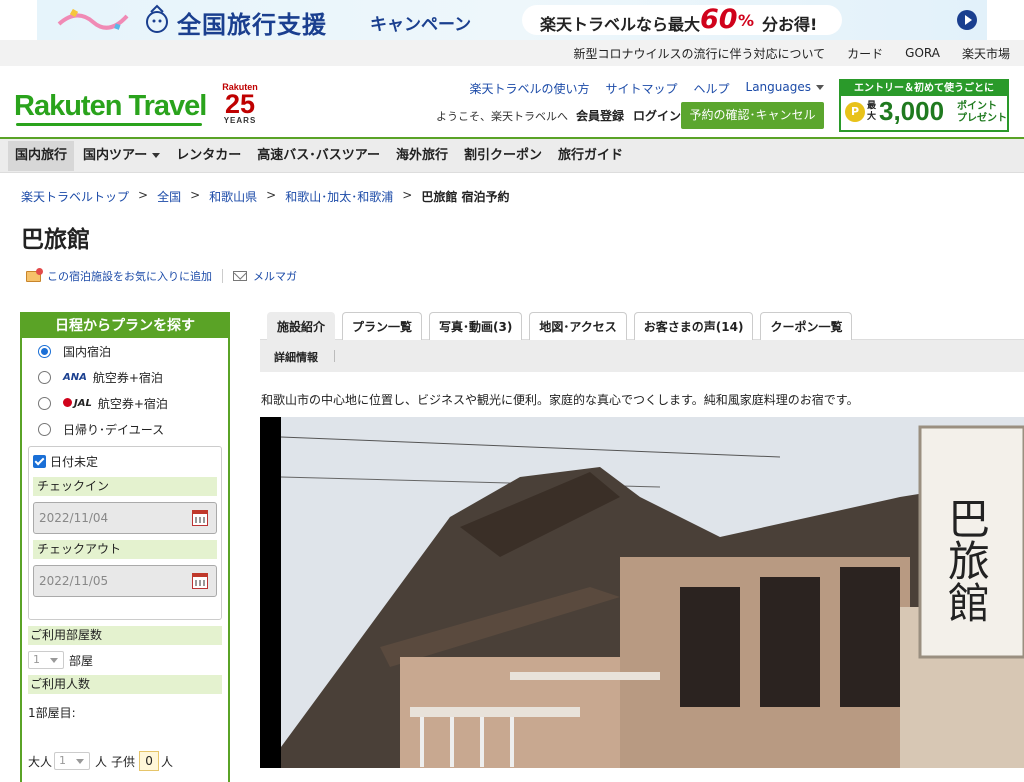 The height and width of the screenshot is (782, 1024). I want to click on adults-select: 1, so click(72, 761).